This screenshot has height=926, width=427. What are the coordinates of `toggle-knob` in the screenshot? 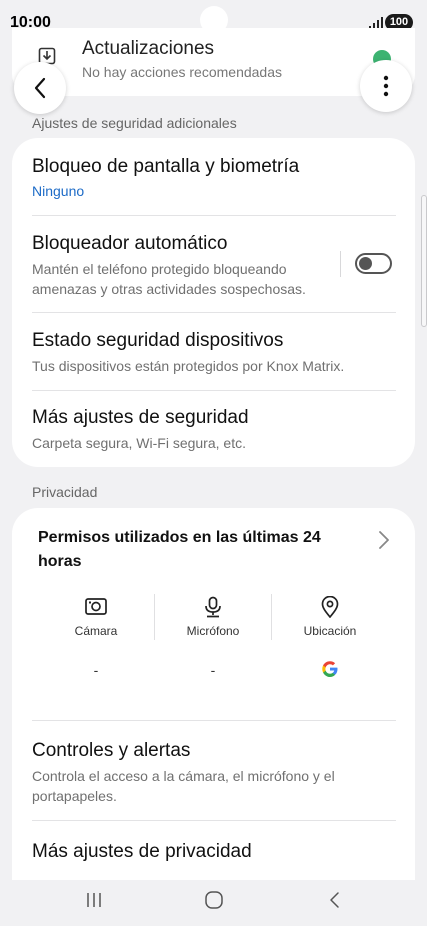 It's located at (365, 263).